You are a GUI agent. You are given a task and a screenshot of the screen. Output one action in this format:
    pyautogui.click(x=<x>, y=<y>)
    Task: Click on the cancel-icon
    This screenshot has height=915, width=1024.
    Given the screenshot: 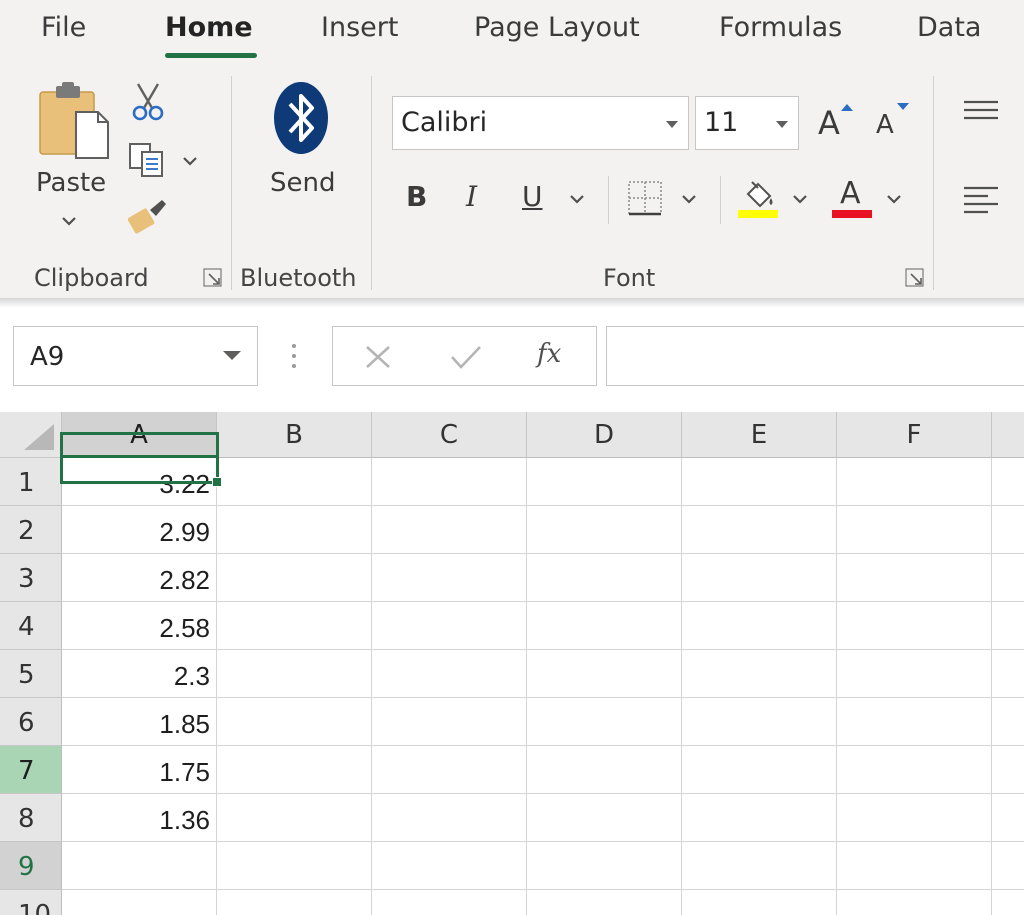 What is the action you would take?
    pyautogui.click(x=378, y=357)
    